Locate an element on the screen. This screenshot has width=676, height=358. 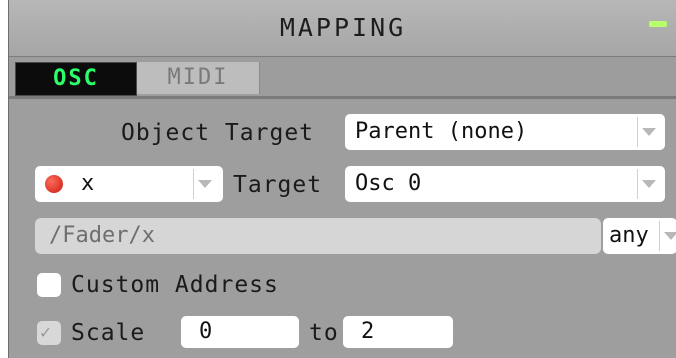
object-target-label: Object Target is located at coordinates (218, 133).